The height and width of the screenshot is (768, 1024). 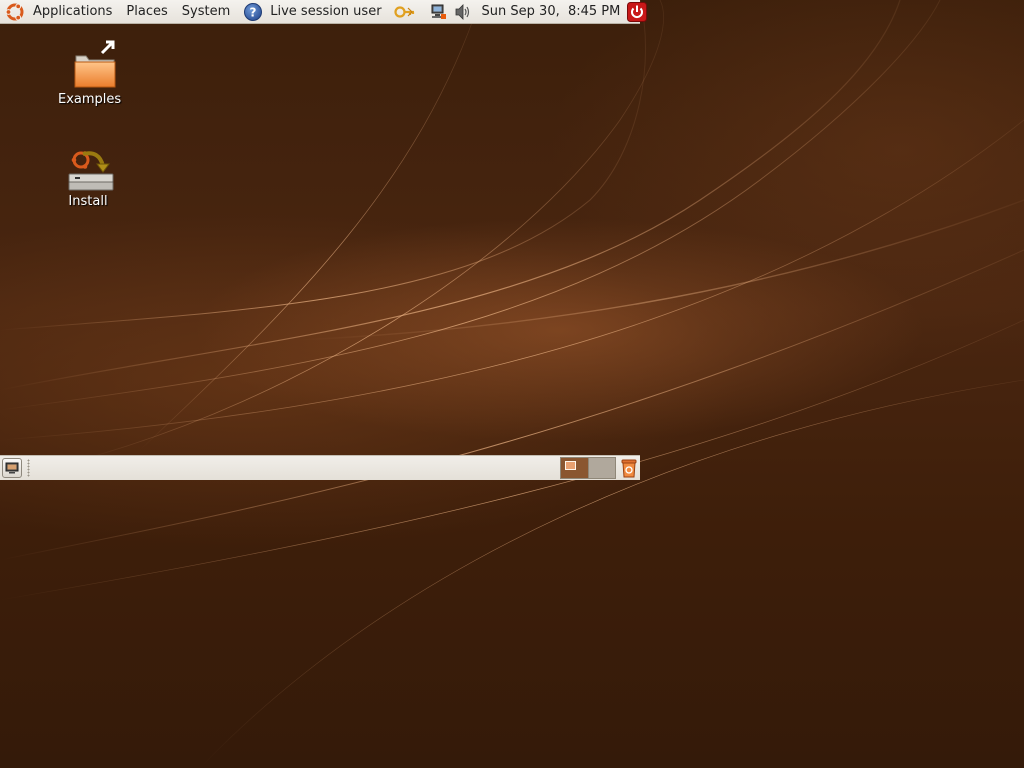 I want to click on user-switcher: Live session user, so click(x=325, y=12).